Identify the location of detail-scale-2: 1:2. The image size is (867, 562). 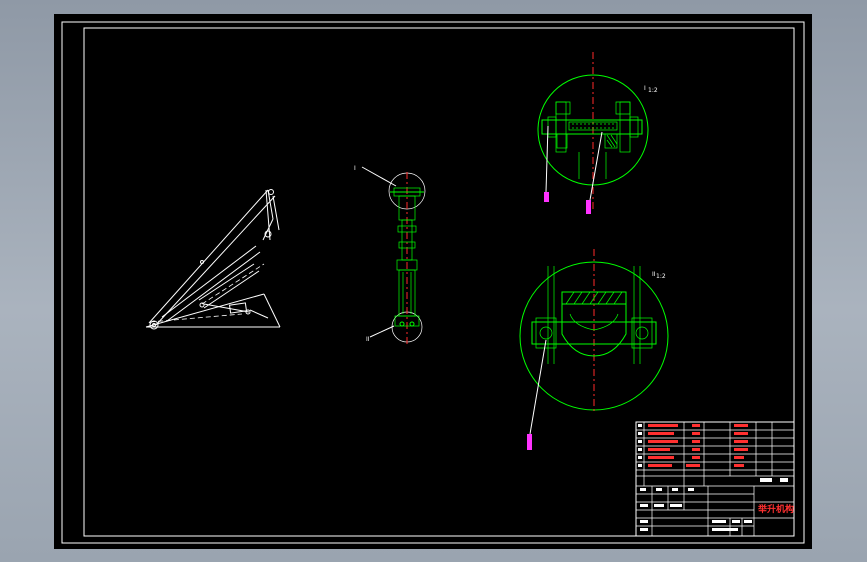
(661, 276).